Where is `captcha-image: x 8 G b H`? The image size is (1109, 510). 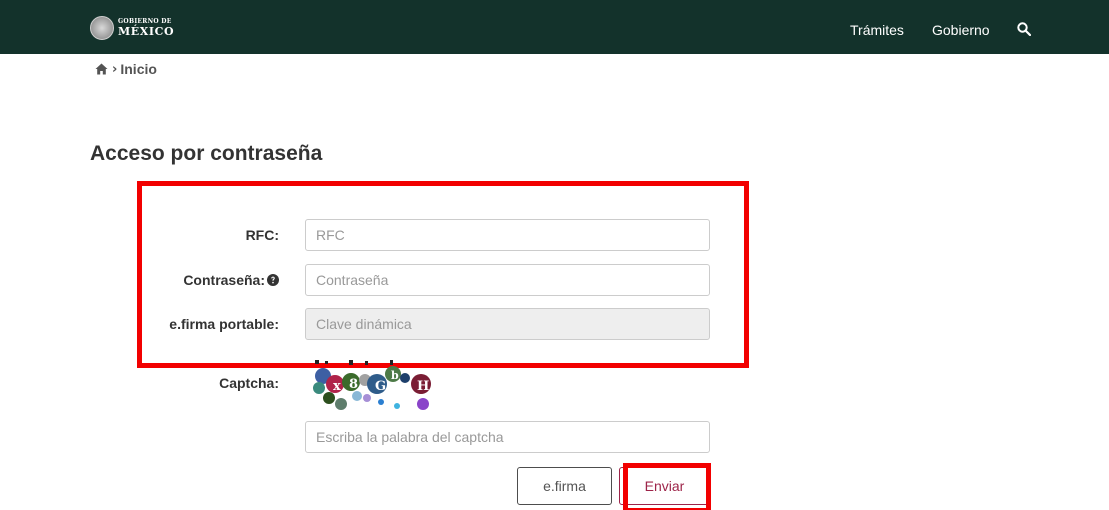 captcha-image: x 8 G b H is located at coordinates (372, 385).